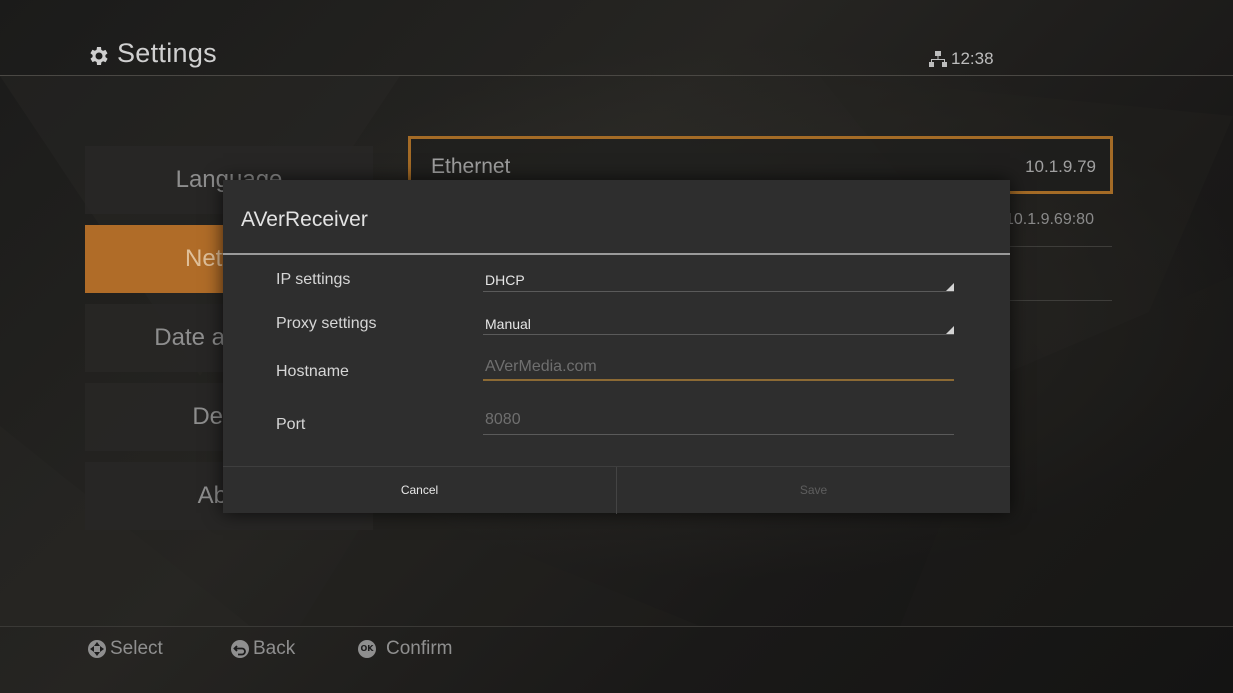 The height and width of the screenshot is (693, 1233). What do you see at coordinates (541, 367) in the screenshot?
I see `hostname-input: AVerMedia.com` at bounding box center [541, 367].